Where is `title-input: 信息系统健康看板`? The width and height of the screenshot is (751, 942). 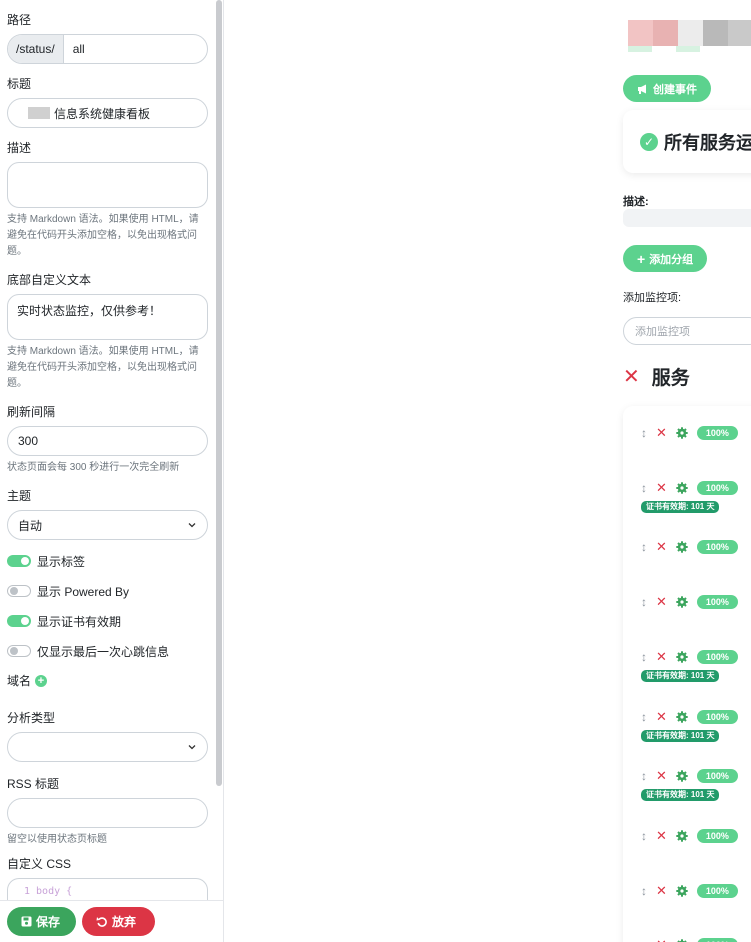
title-input: 信息系统健康看板 is located at coordinates (107, 113).